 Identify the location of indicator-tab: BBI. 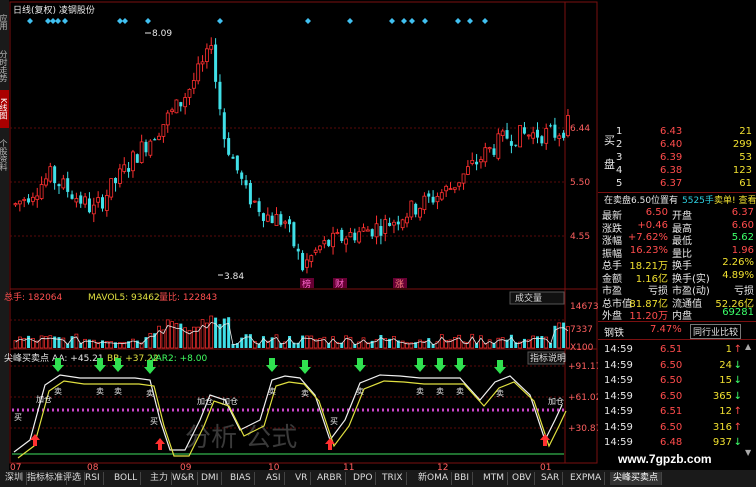
(462, 478).